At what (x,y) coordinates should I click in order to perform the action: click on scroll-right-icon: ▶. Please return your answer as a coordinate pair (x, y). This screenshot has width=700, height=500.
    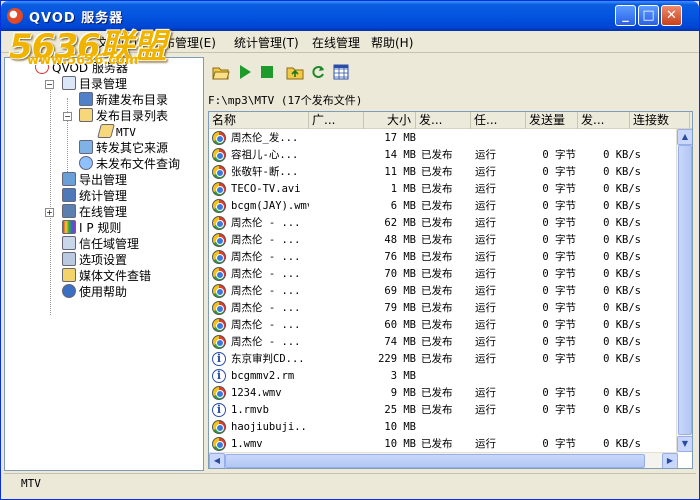
    Looking at the image, I should click on (670, 460).